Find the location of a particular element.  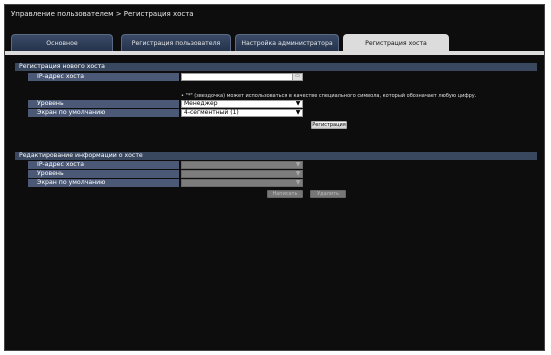

tab-basic: Основное is located at coordinates (62, 43).